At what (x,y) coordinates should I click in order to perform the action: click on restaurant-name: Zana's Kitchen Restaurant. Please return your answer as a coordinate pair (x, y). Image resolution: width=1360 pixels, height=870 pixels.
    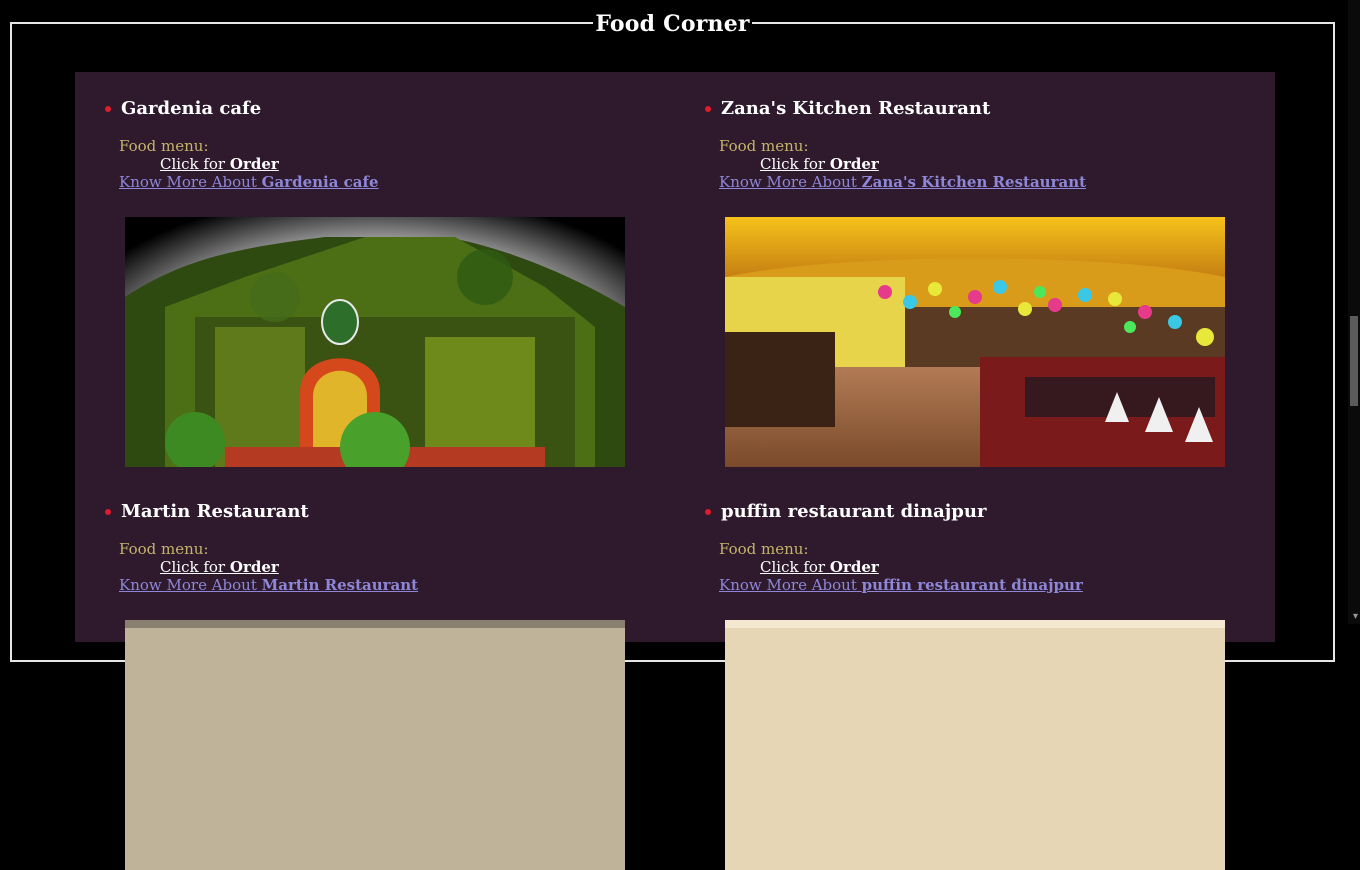
    Looking at the image, I should click on (856, 108).